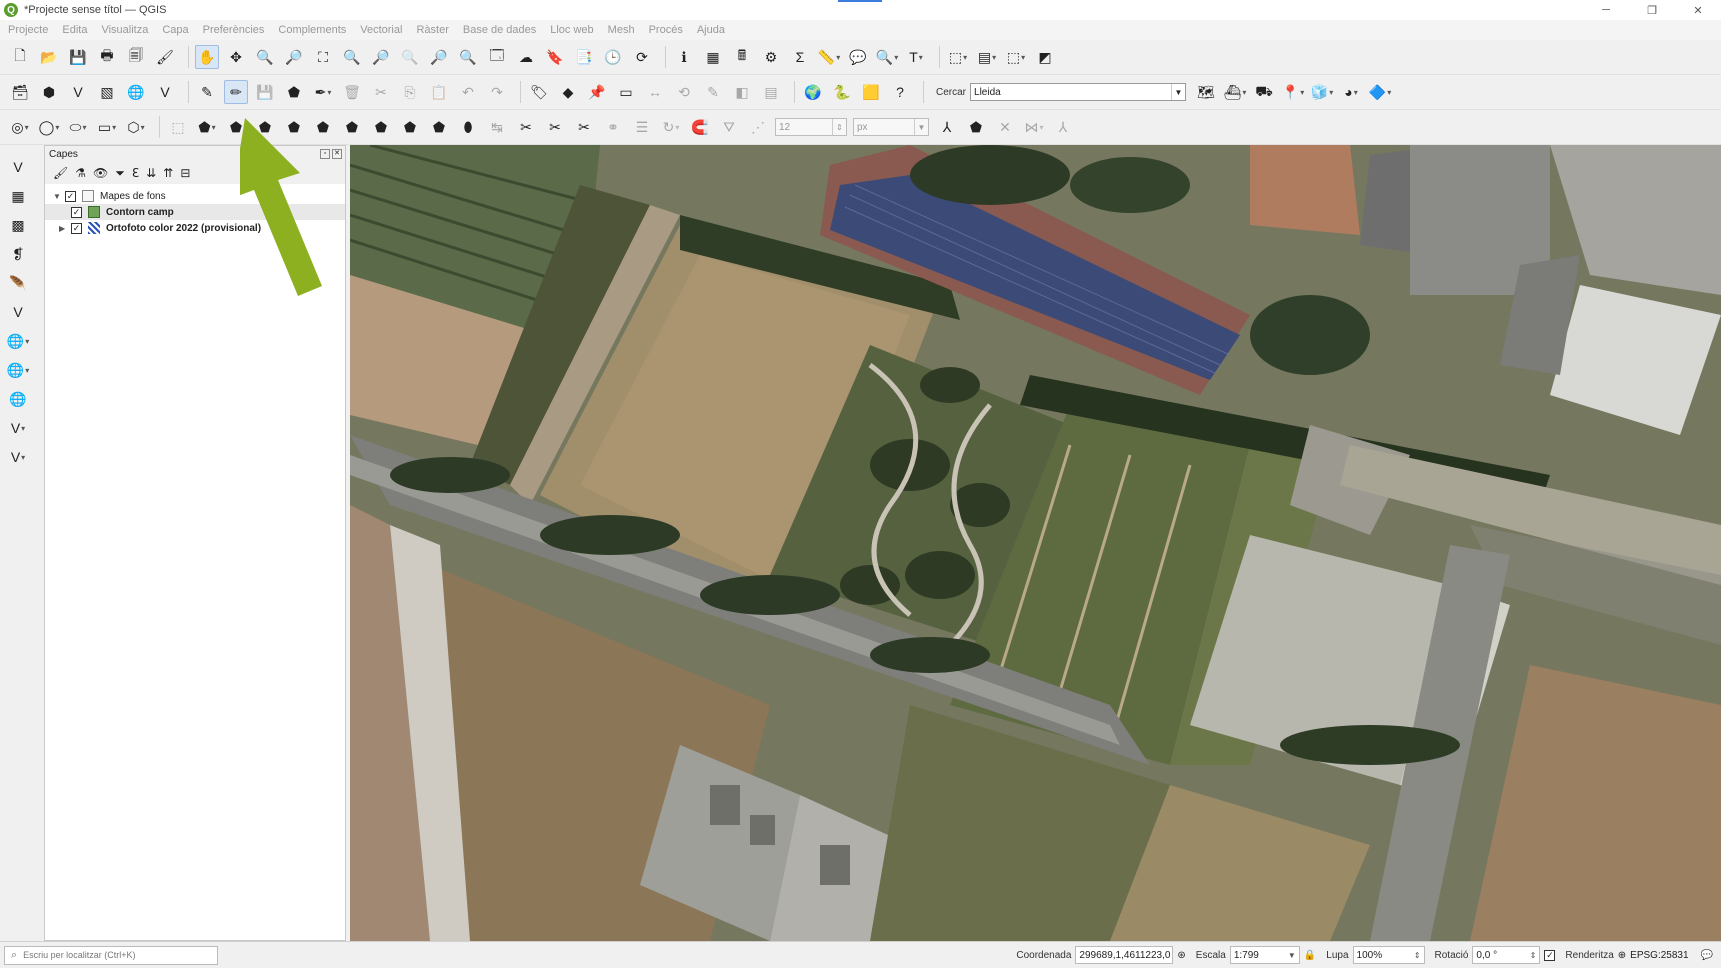  Describe the element at coordinates (60, 173) in the screenshot. I see `layer-styling-icon: 🖌` at that location.